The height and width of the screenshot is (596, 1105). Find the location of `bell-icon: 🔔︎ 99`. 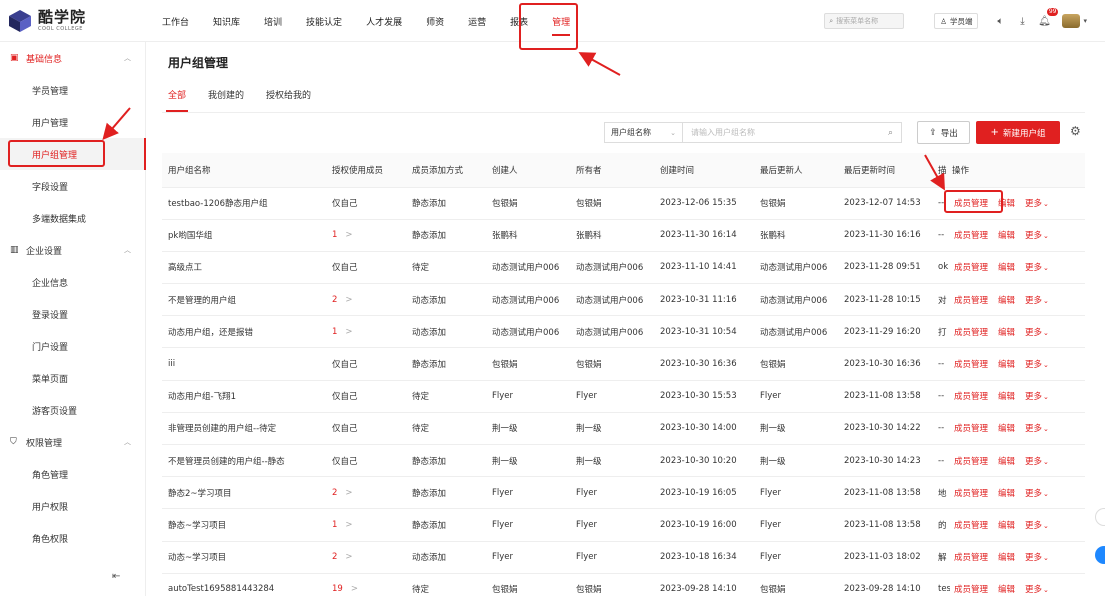

bell-icon: 🔔︎ 99 is located at coordinates (1047, 18).